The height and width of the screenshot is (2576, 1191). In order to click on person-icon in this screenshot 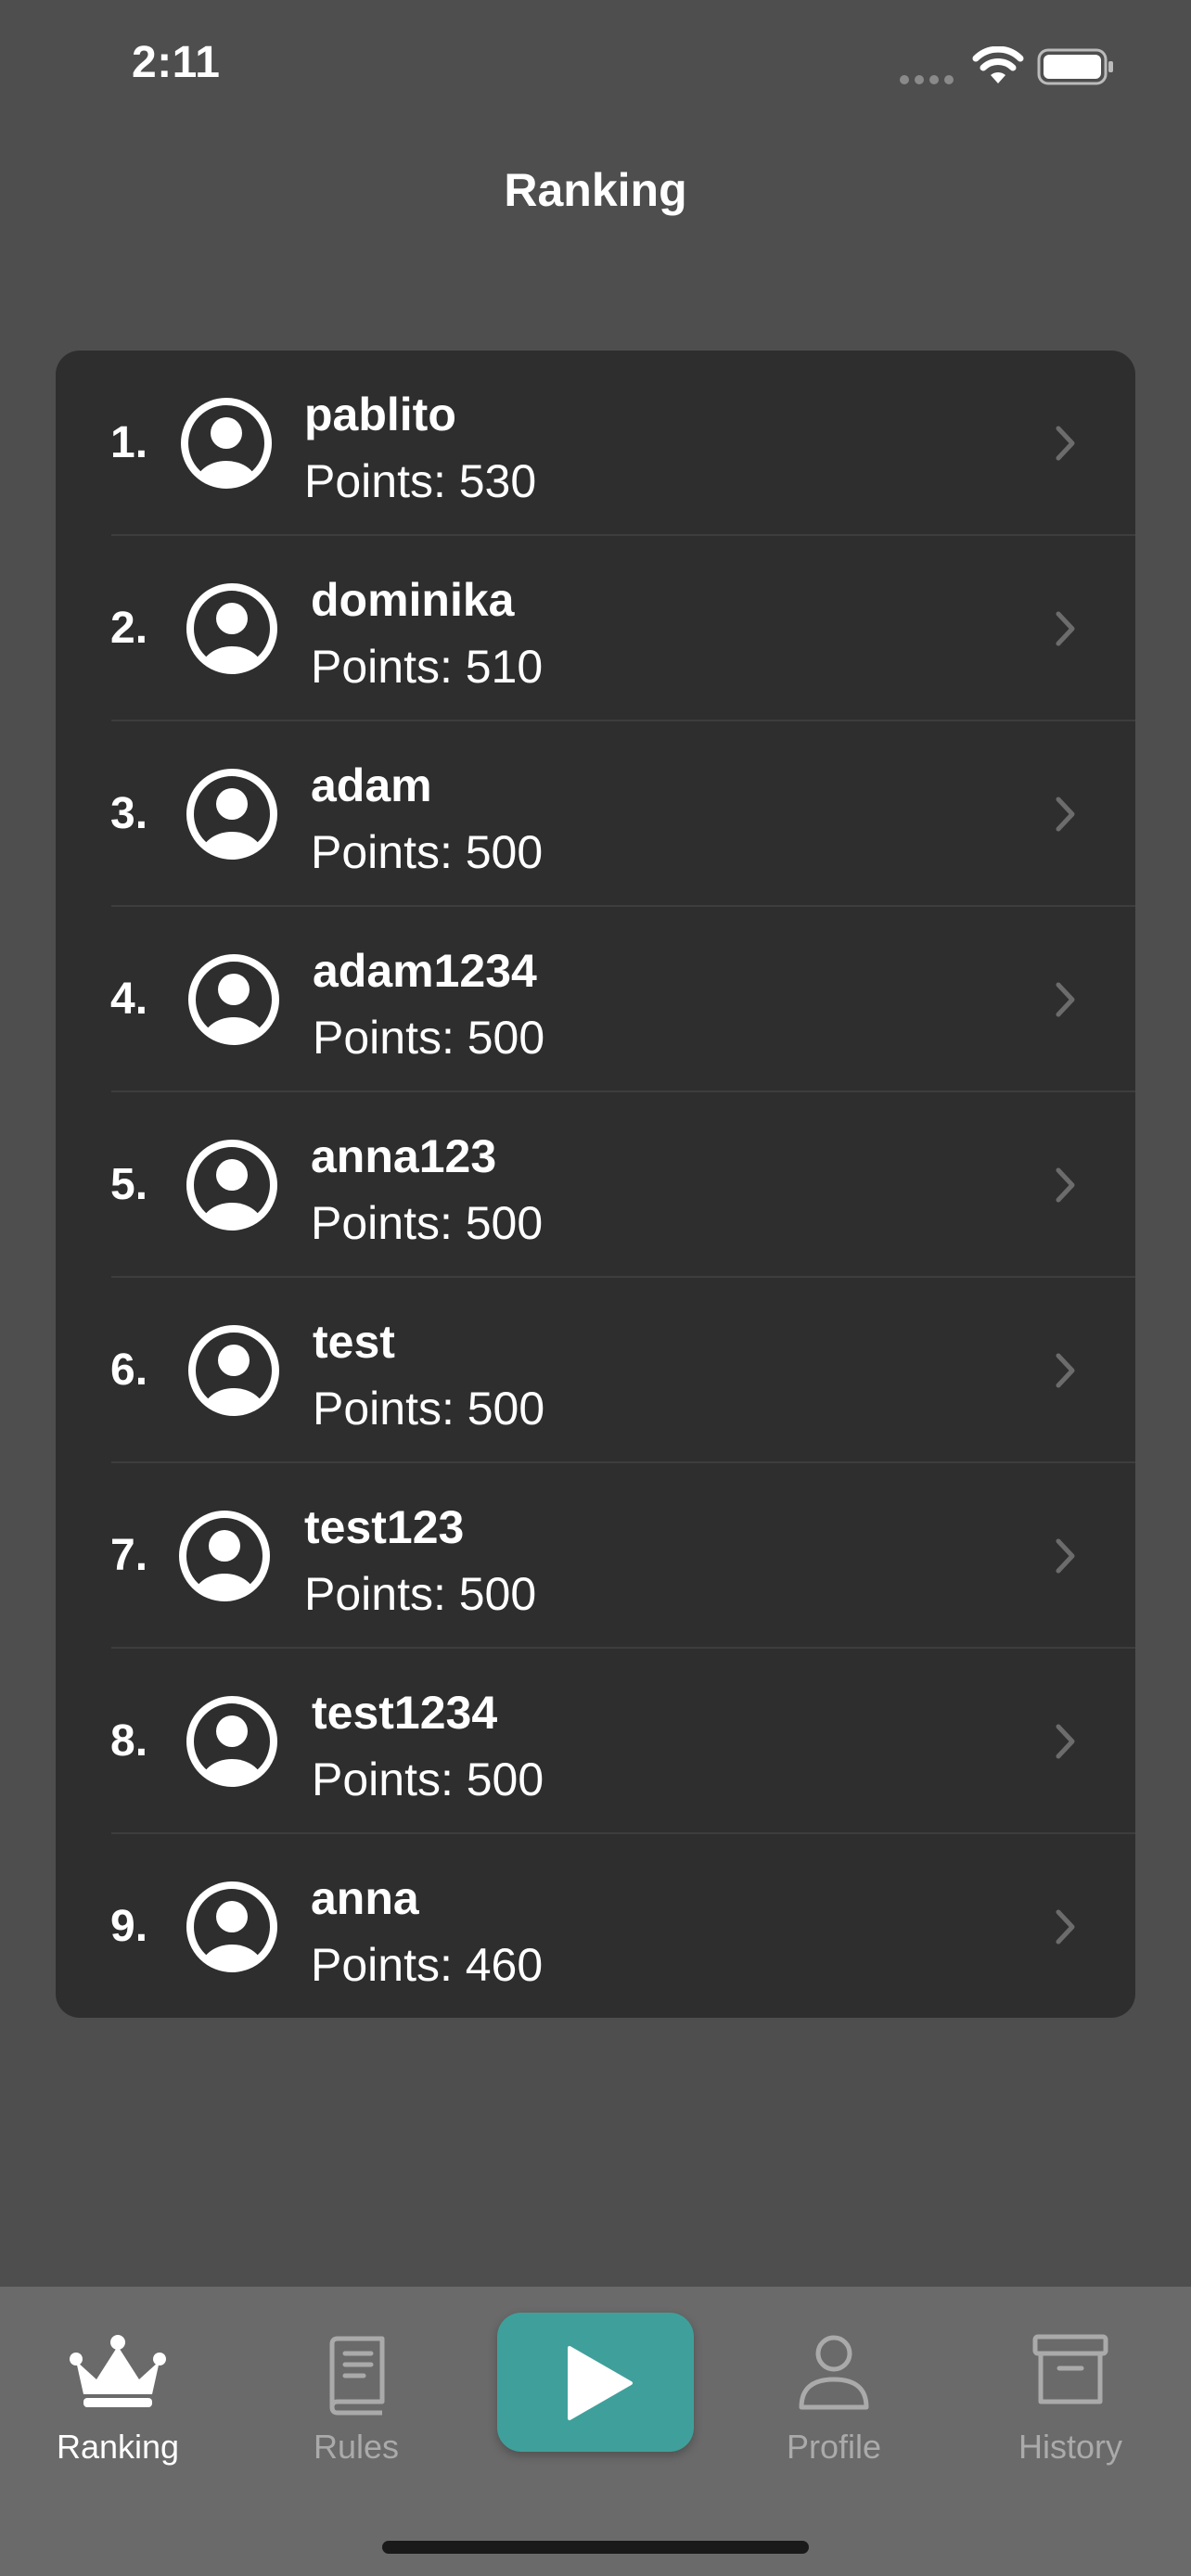, I will do `click(834, 2372)`.